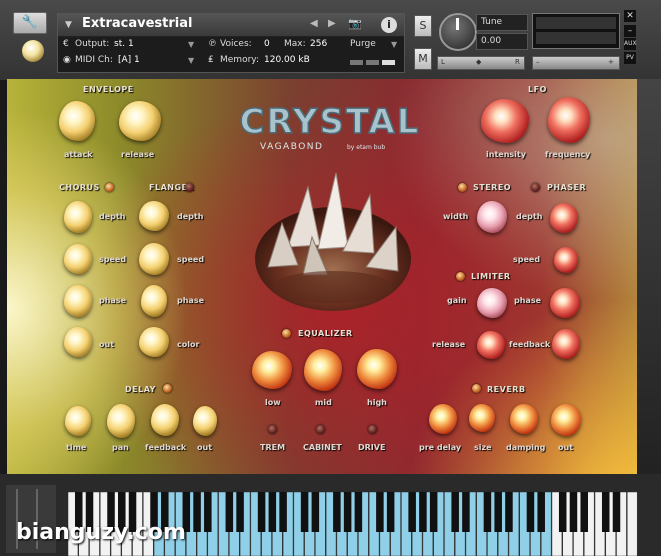 The width and height of the screenshot is (661, 556). I want to click on delay-out-knob, so click(205, 421).